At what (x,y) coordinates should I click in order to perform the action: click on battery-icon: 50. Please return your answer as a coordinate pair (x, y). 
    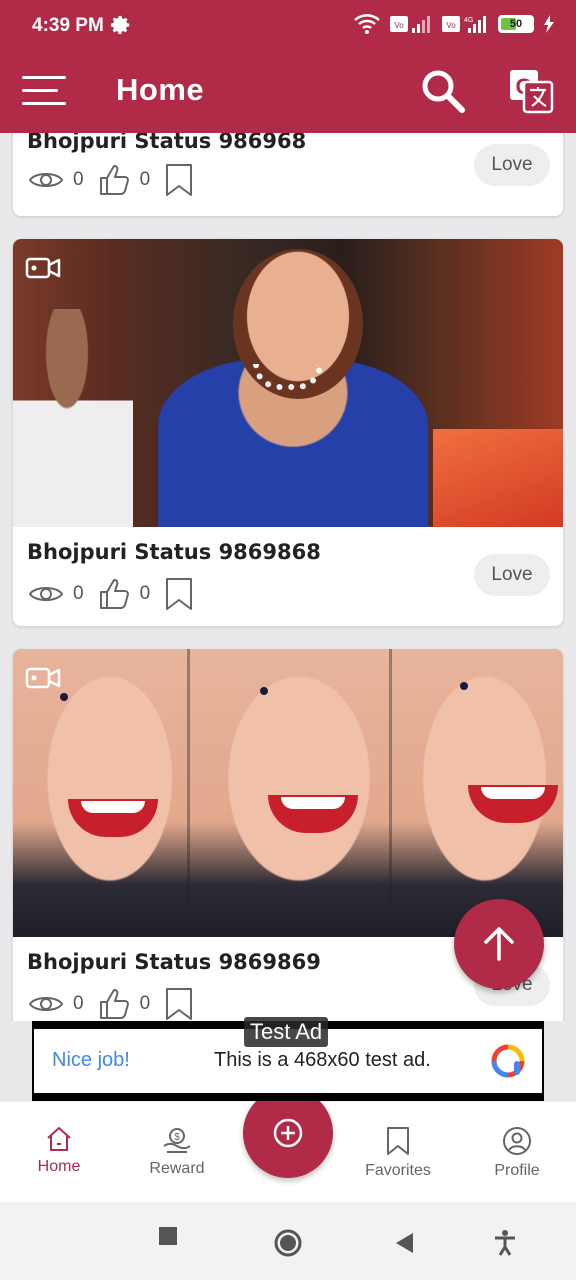
    Looking at the image, I should click on (516, 24).